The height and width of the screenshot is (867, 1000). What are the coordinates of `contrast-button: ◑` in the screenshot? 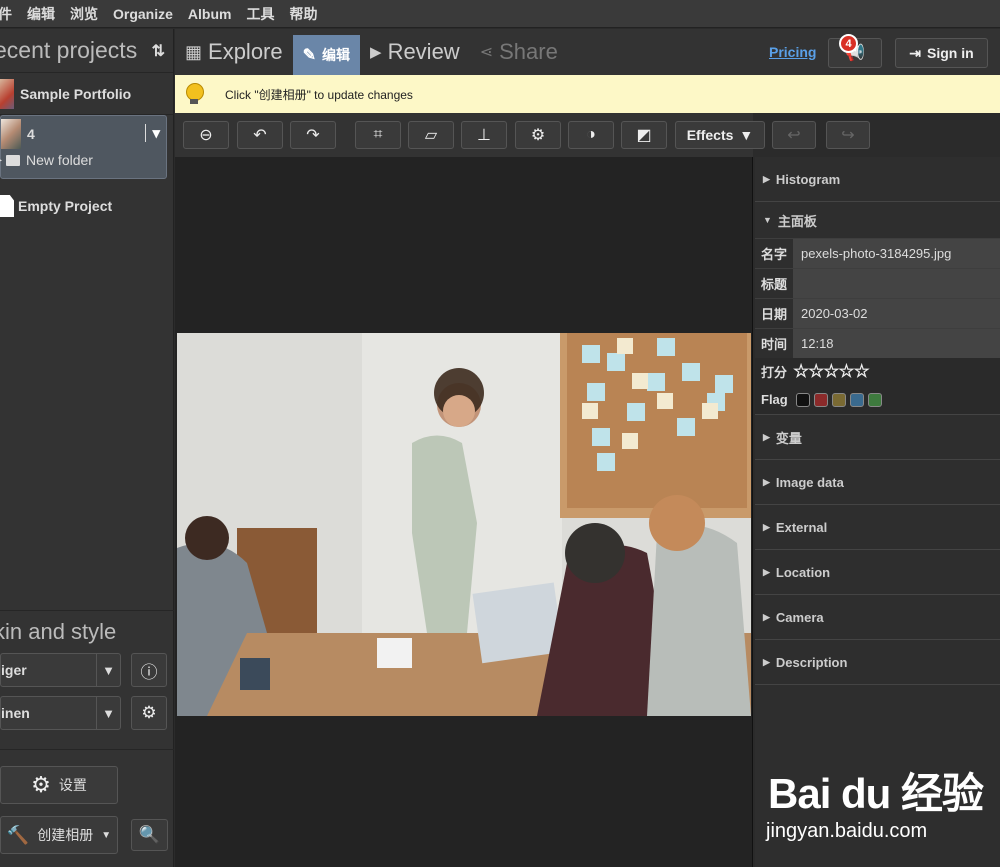 It's located at (591, 135).